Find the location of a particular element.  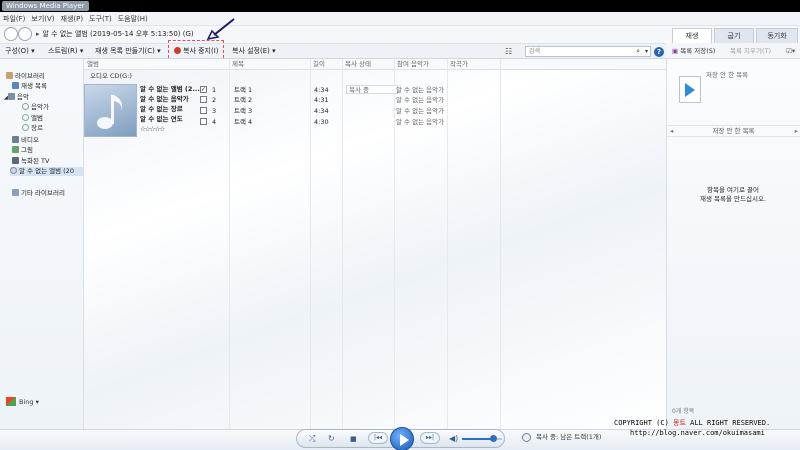

clear-list-button: 목록 지우기(T) is located at coordinates (750, 51).